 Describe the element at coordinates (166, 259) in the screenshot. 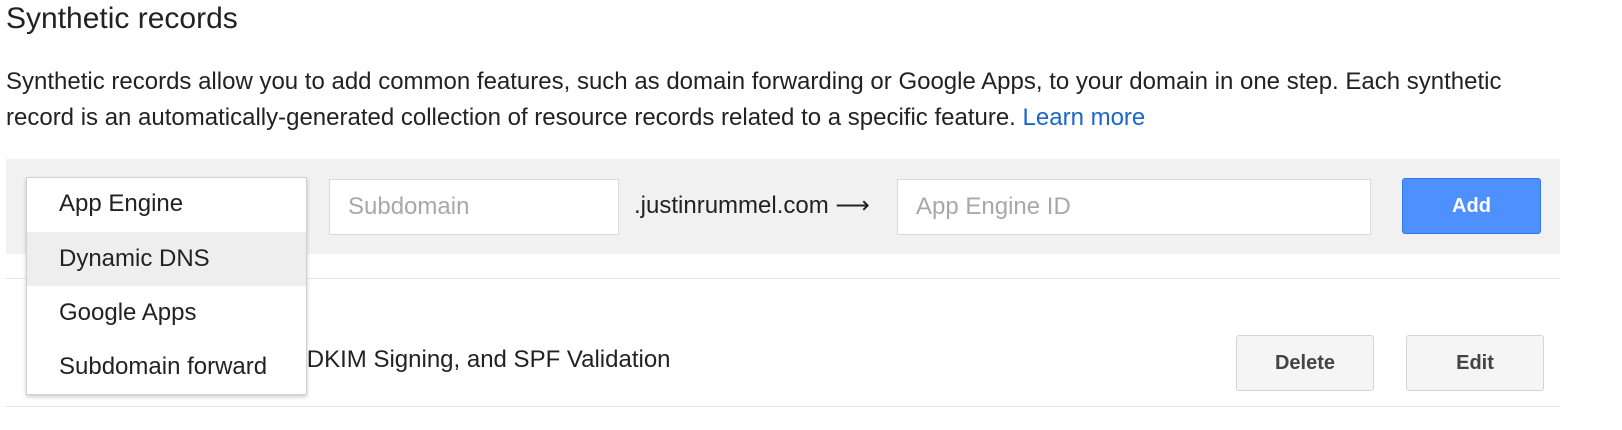

I see `dropdown-item-dynamic-dns: Dynamic DNS` at that location.